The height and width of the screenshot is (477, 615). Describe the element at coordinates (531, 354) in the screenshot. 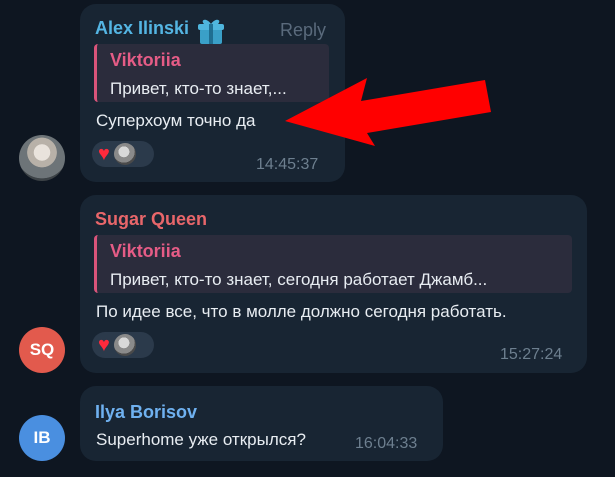

I see `message-time: 15:27:24` at that location.